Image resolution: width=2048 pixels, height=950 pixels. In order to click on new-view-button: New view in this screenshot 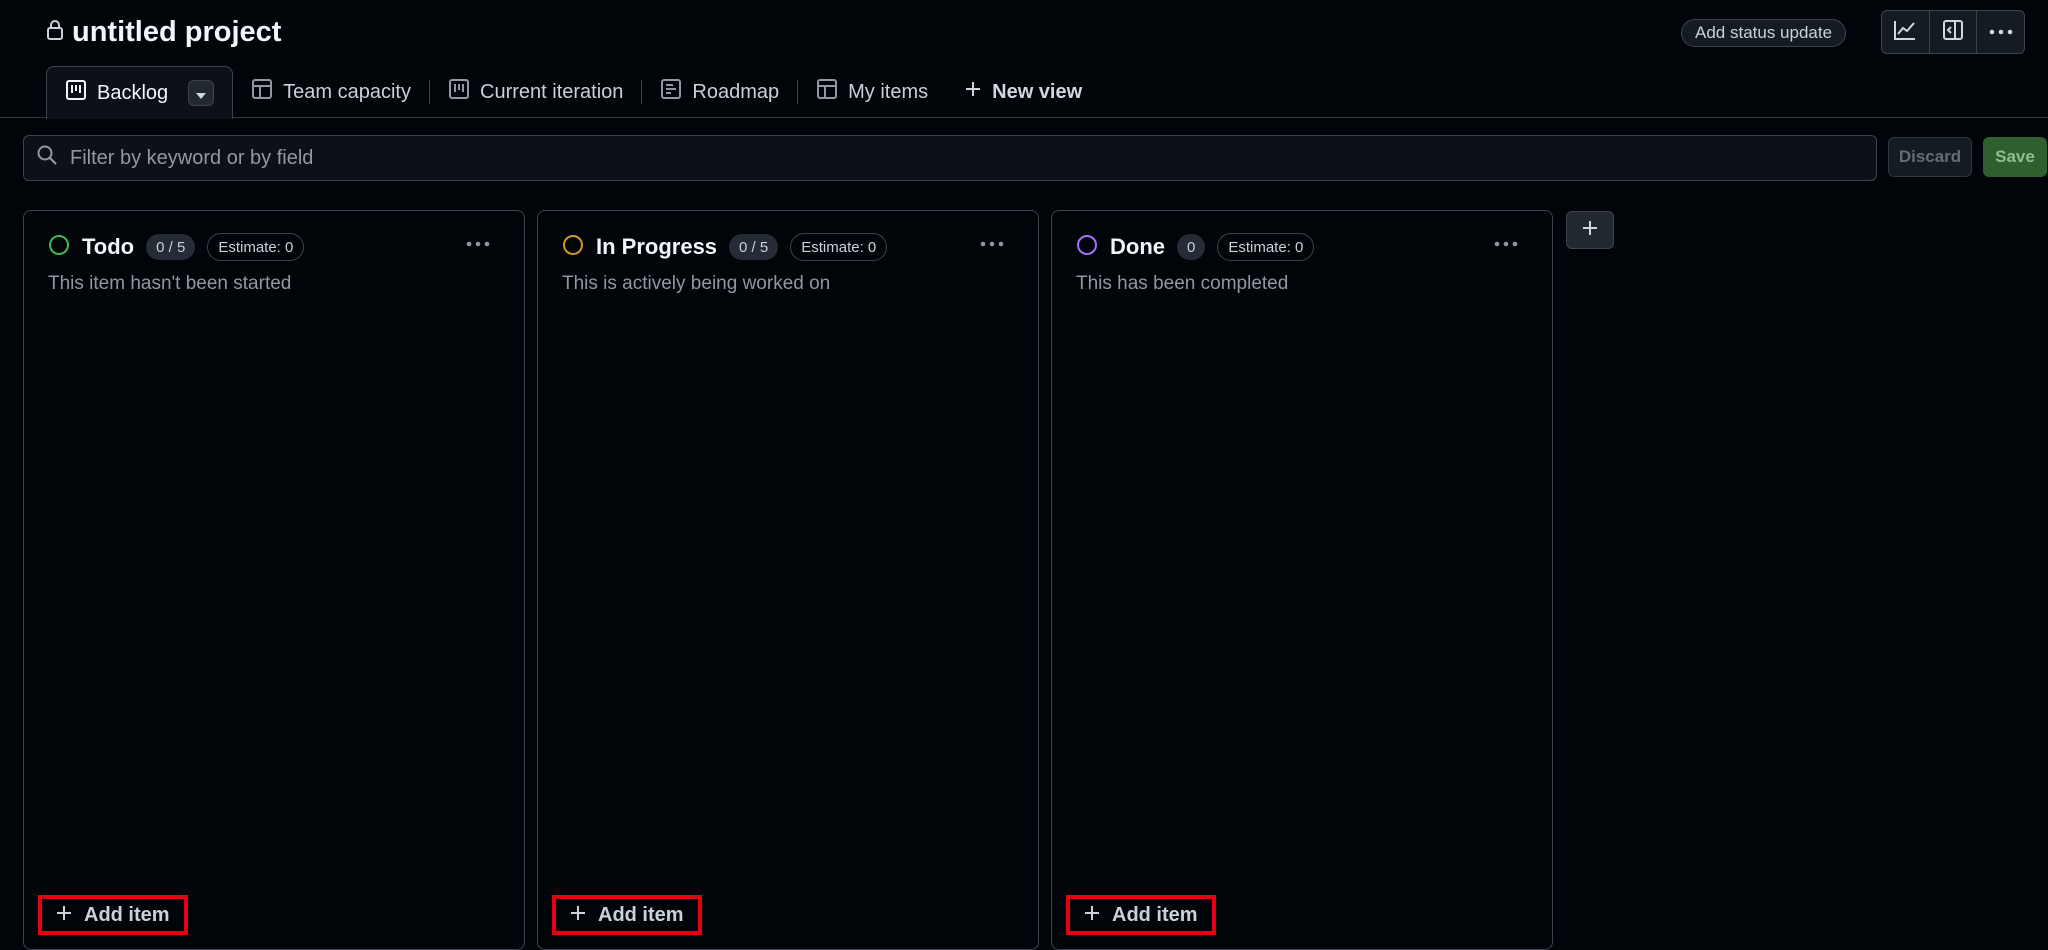, I will do `click(1023, 92)`.